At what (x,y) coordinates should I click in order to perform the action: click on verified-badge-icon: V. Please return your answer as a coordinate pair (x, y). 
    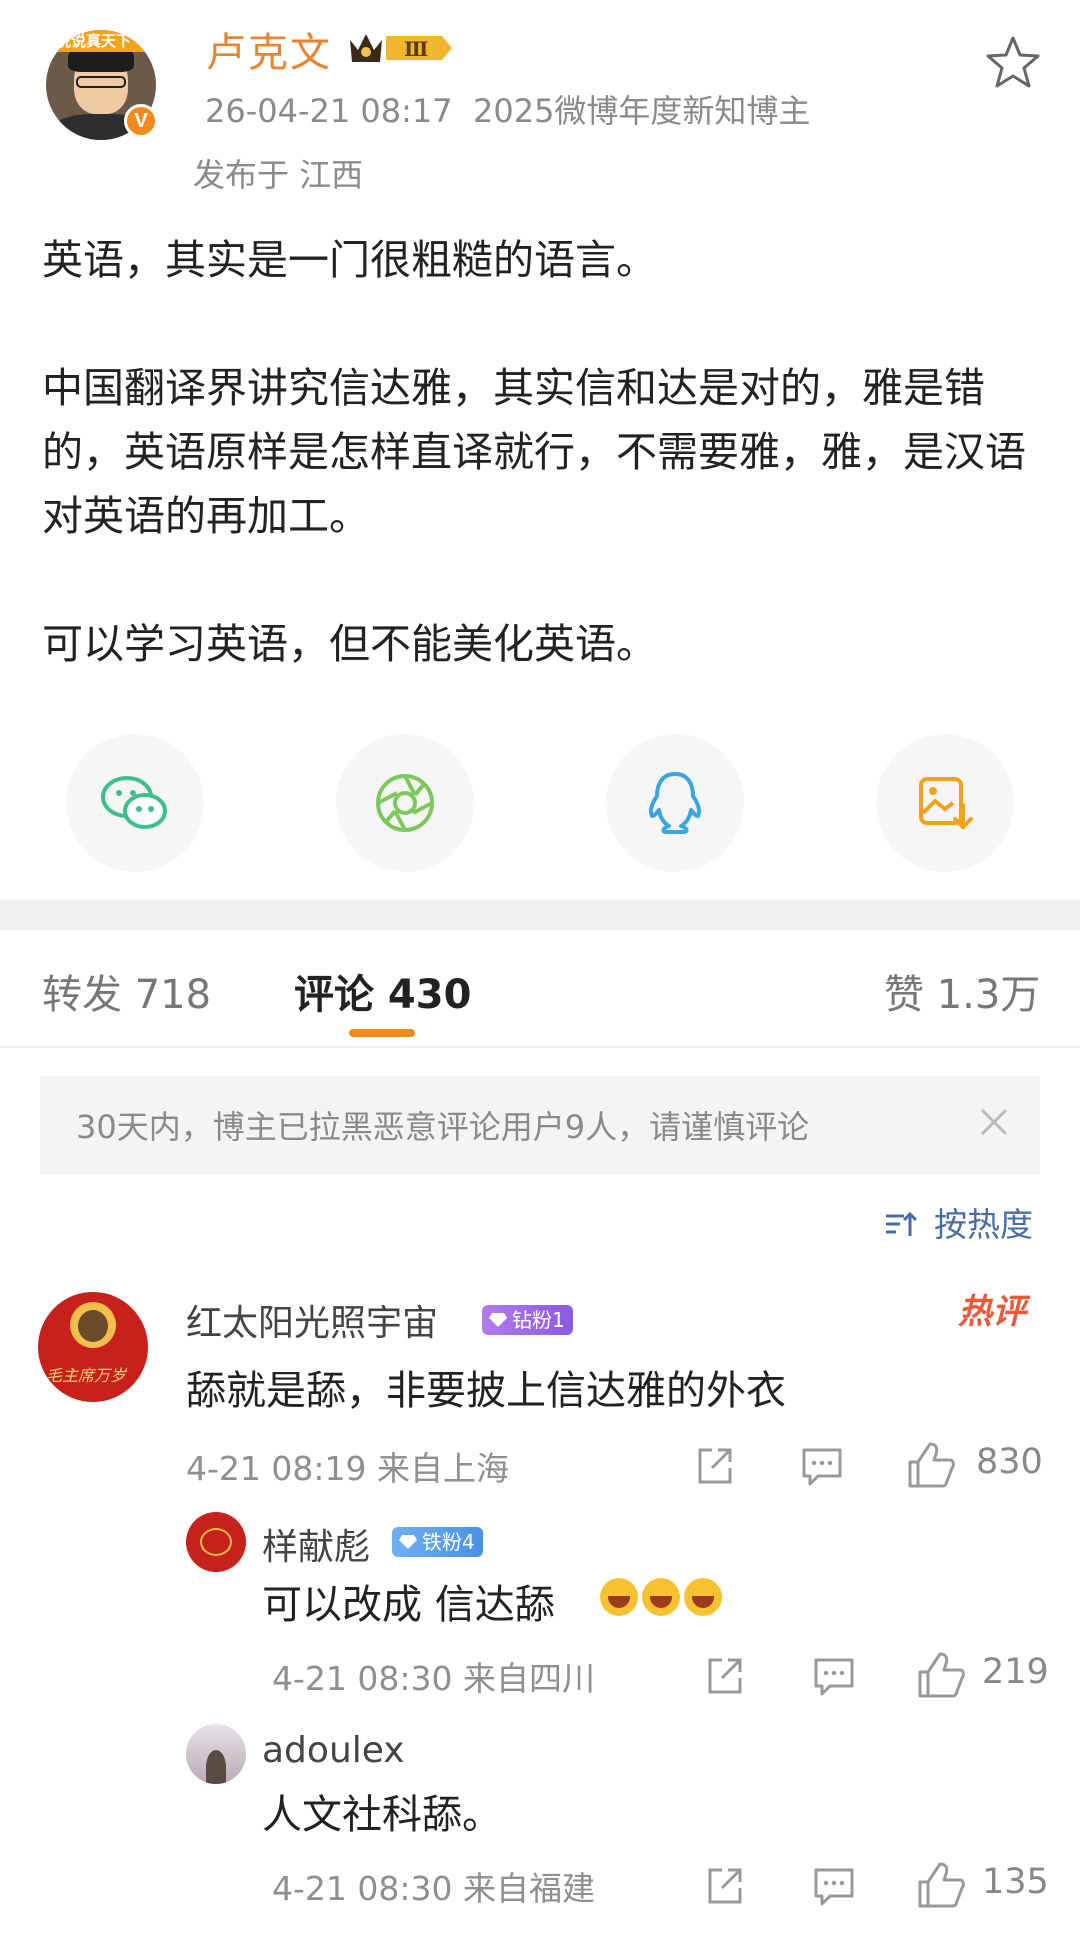
    Looking at the image, I should click on (141, 121).